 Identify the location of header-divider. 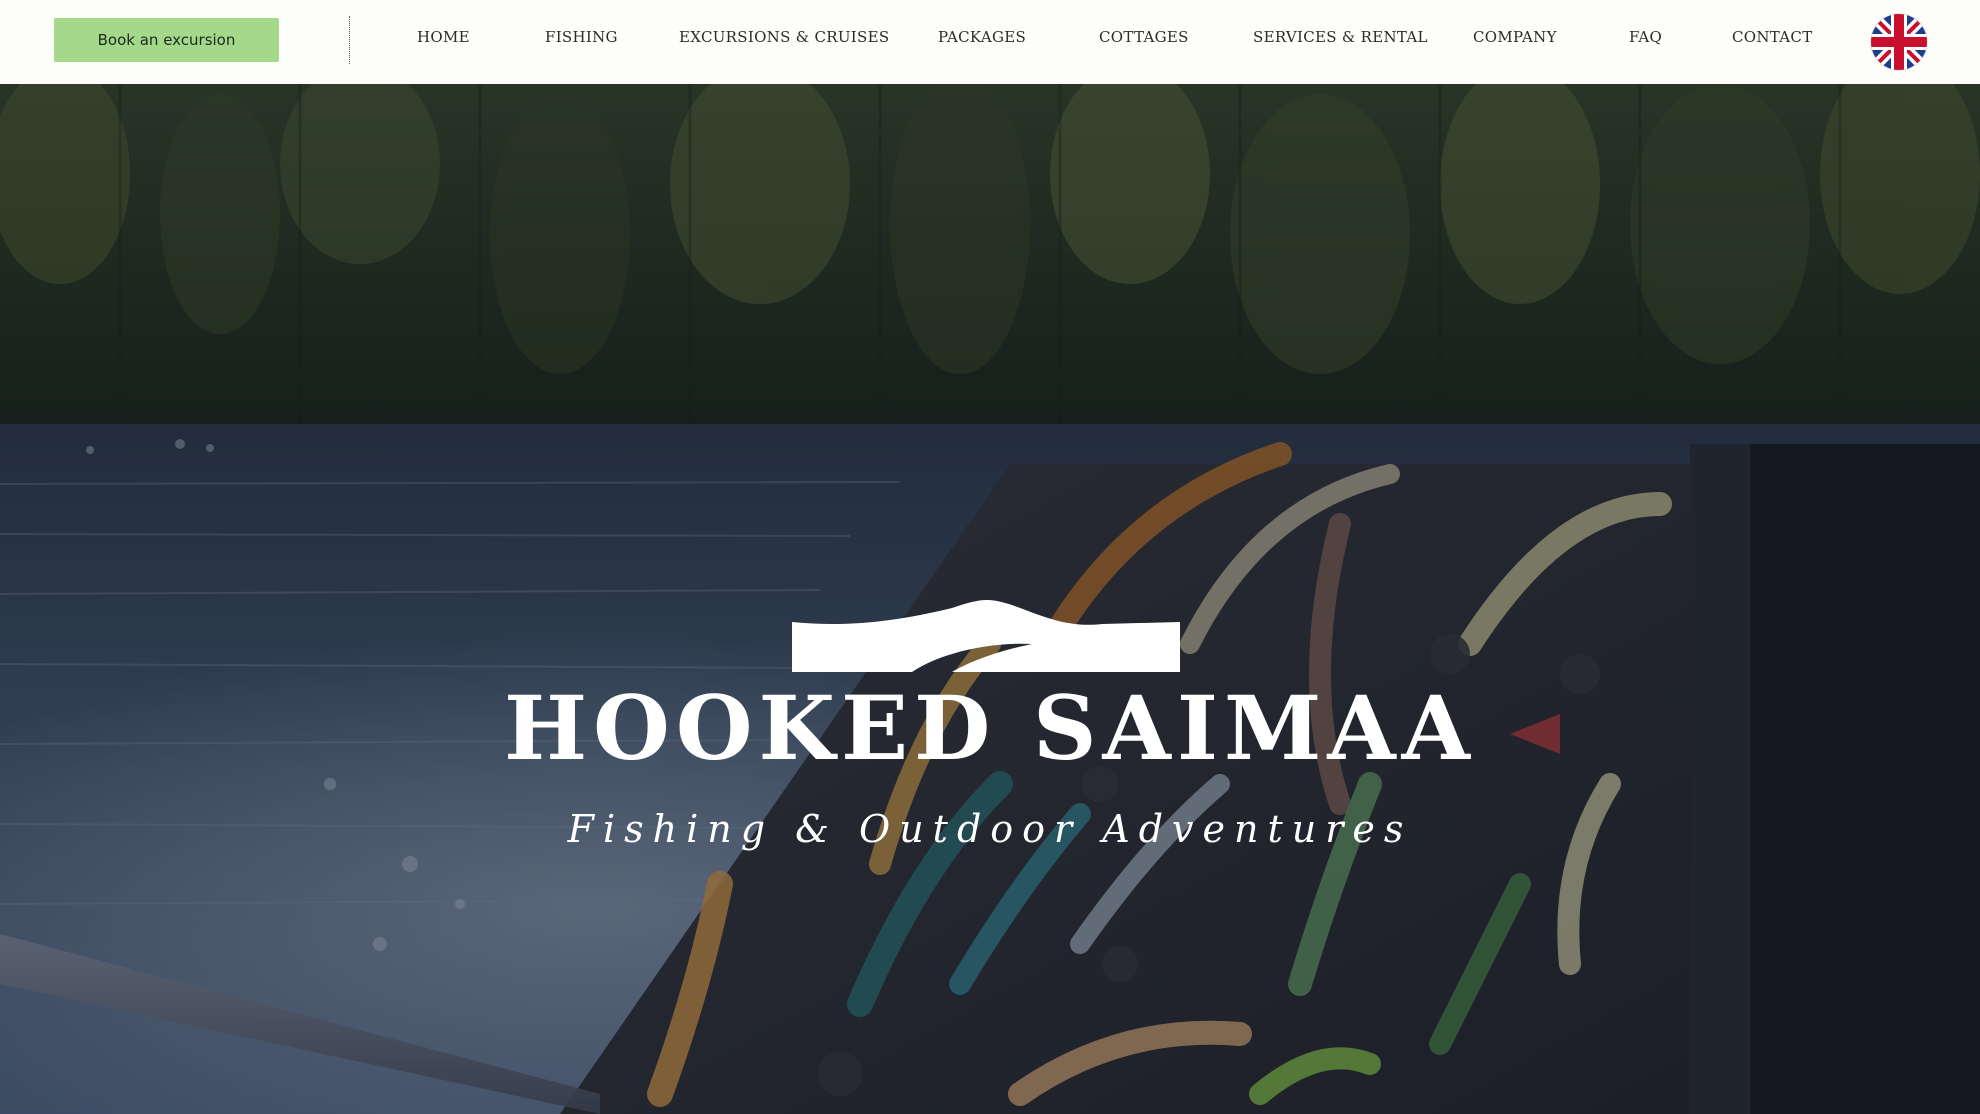
(349, 40).